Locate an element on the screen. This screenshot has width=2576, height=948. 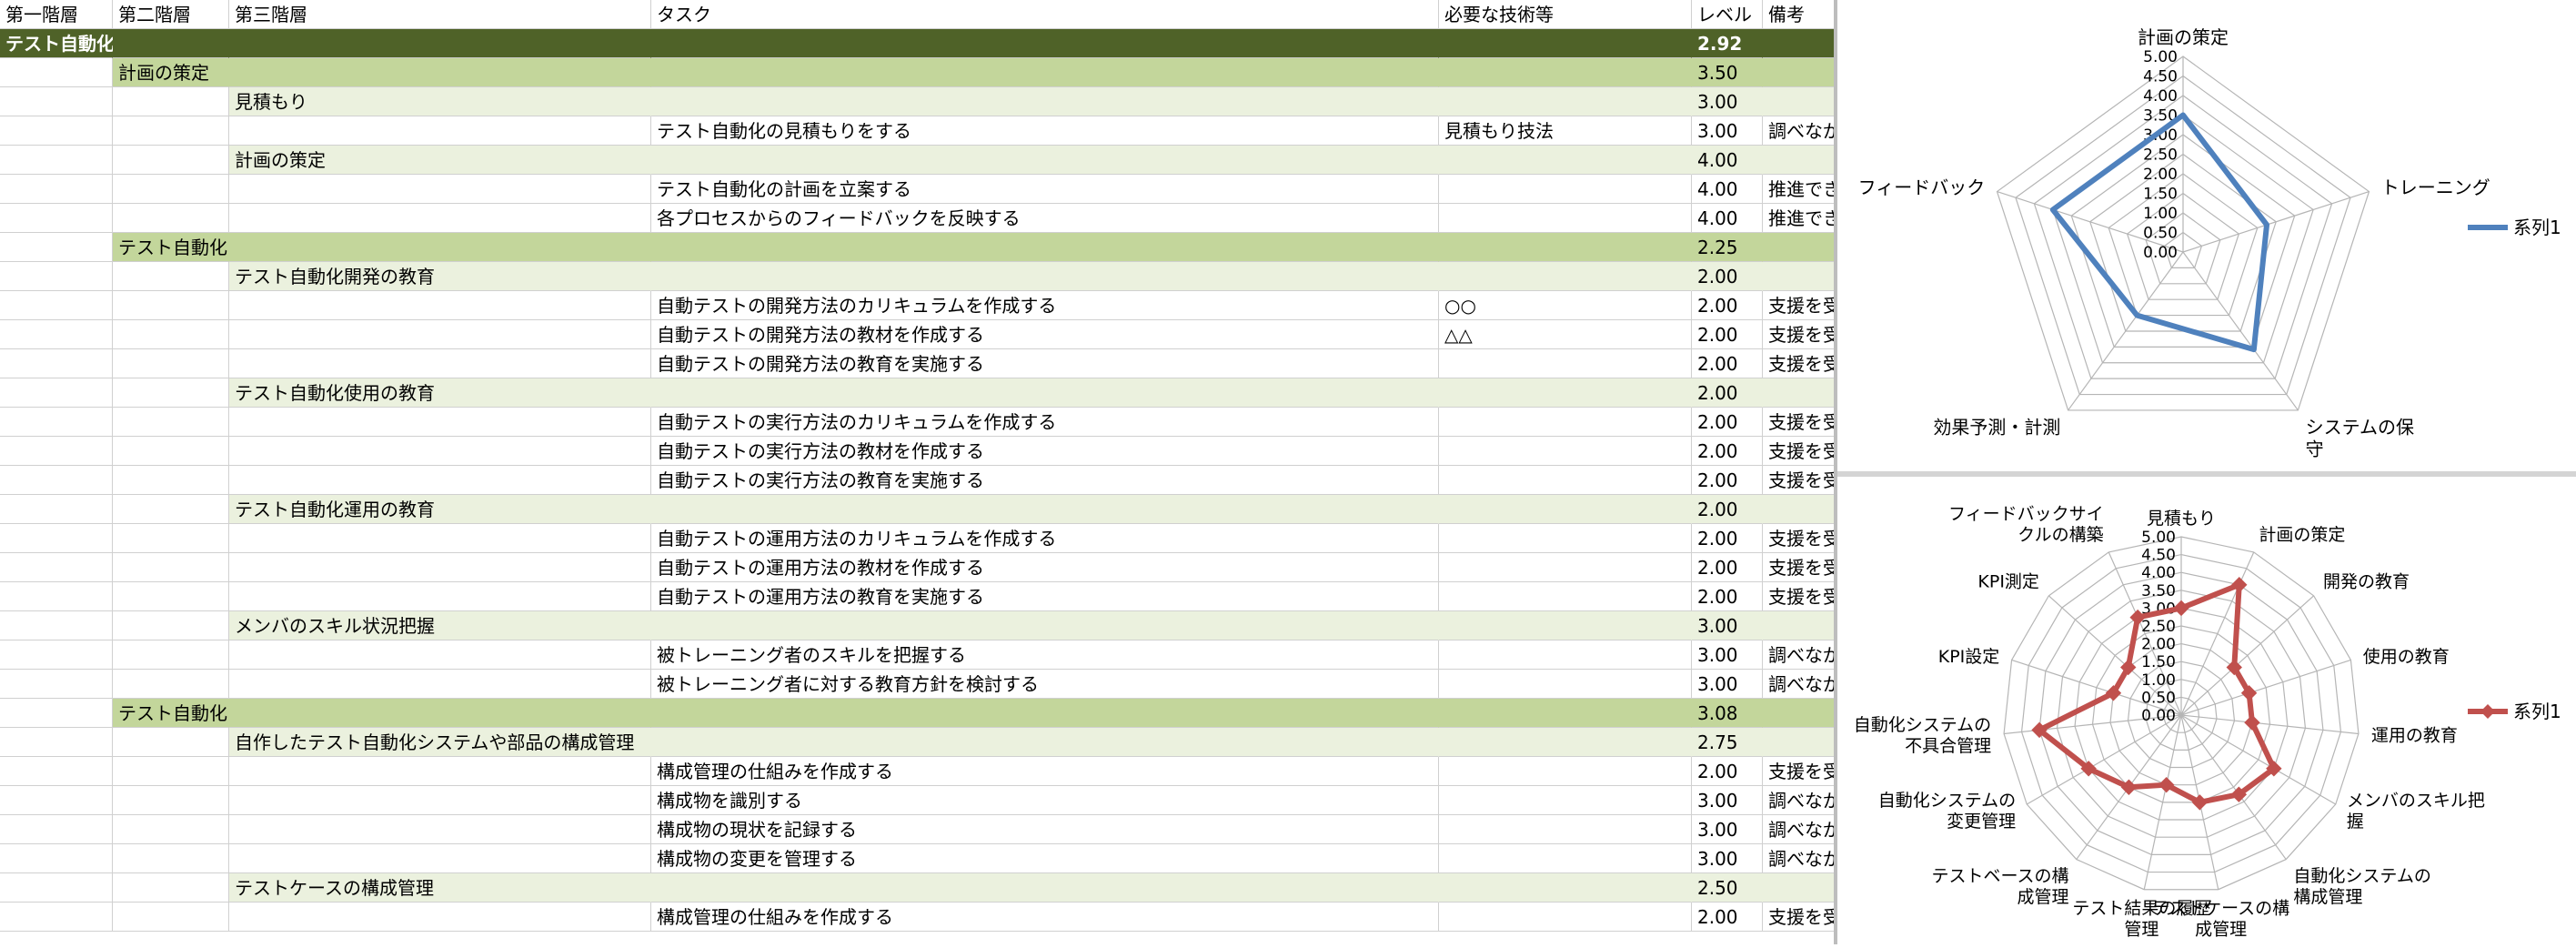
subgroup-title-cell: 見積もり is located at coordinates (440, 101).